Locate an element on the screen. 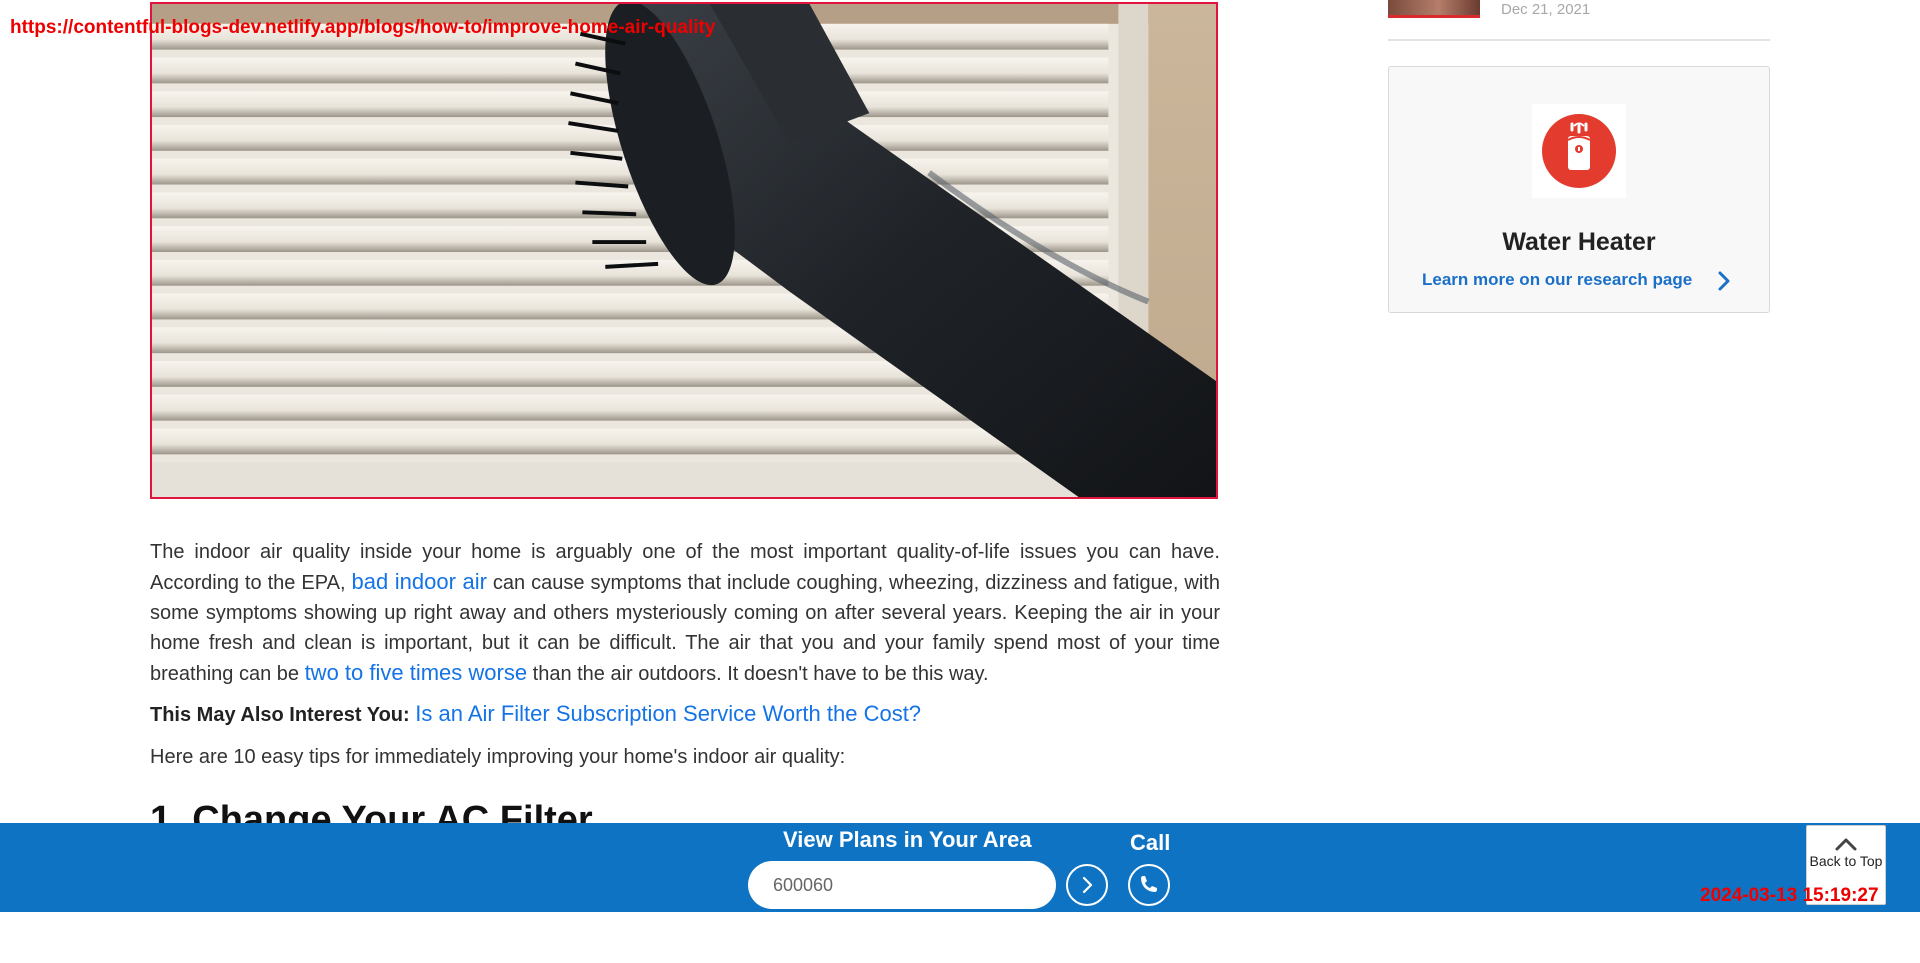 This screenshot has height=963, width=1920. phone-icon is located at coordinates (1149, 884).